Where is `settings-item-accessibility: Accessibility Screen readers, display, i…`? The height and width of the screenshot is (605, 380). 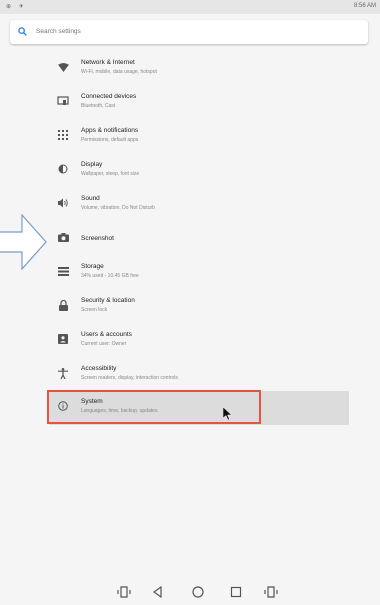 settings-item-accessibility: Accessibility Screen readers, display, i… is located at coordinates (199, 375).